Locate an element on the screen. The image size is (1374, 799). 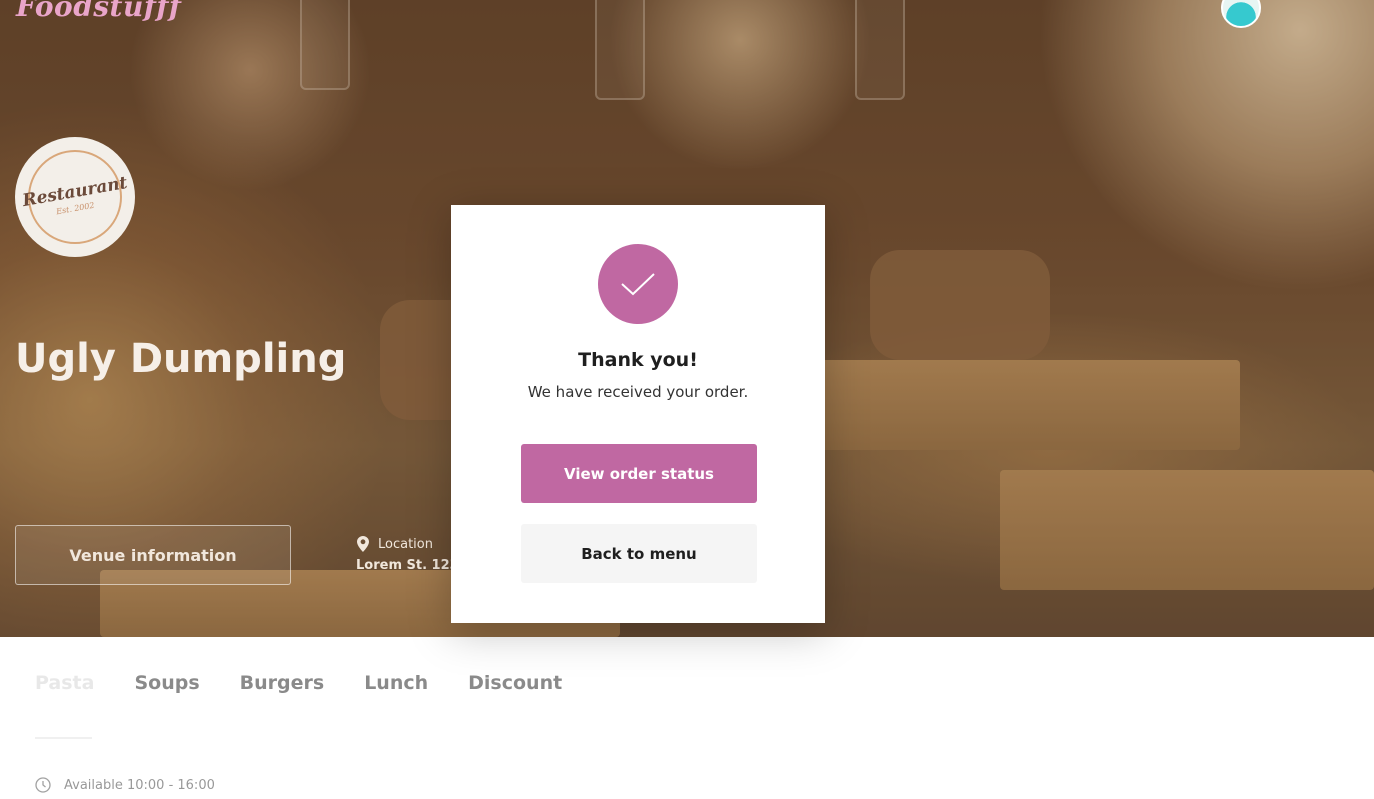
active-tab-indicator is located at coordinates (63, 738).